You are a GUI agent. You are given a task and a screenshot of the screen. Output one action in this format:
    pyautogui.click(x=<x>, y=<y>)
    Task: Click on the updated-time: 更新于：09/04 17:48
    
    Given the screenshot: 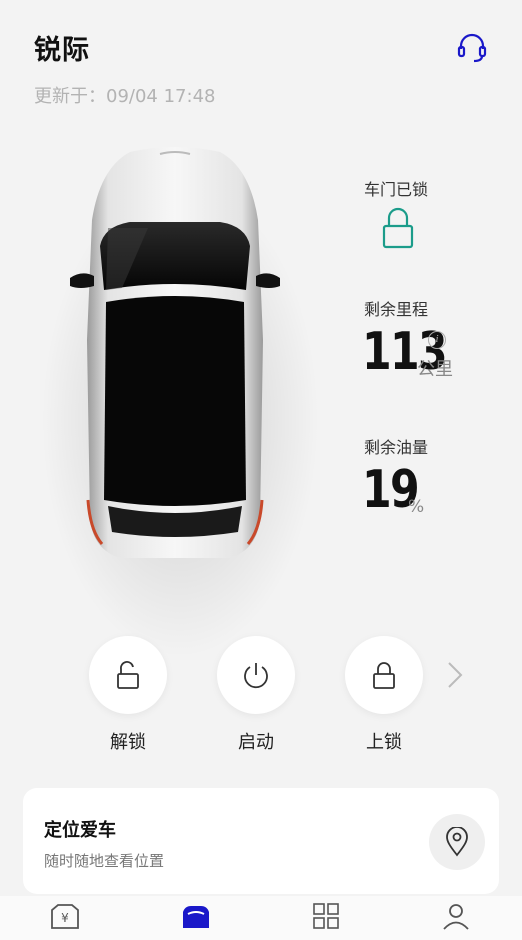 What is the action you would take?
    pyautogui.click(x=125, y=96)
    